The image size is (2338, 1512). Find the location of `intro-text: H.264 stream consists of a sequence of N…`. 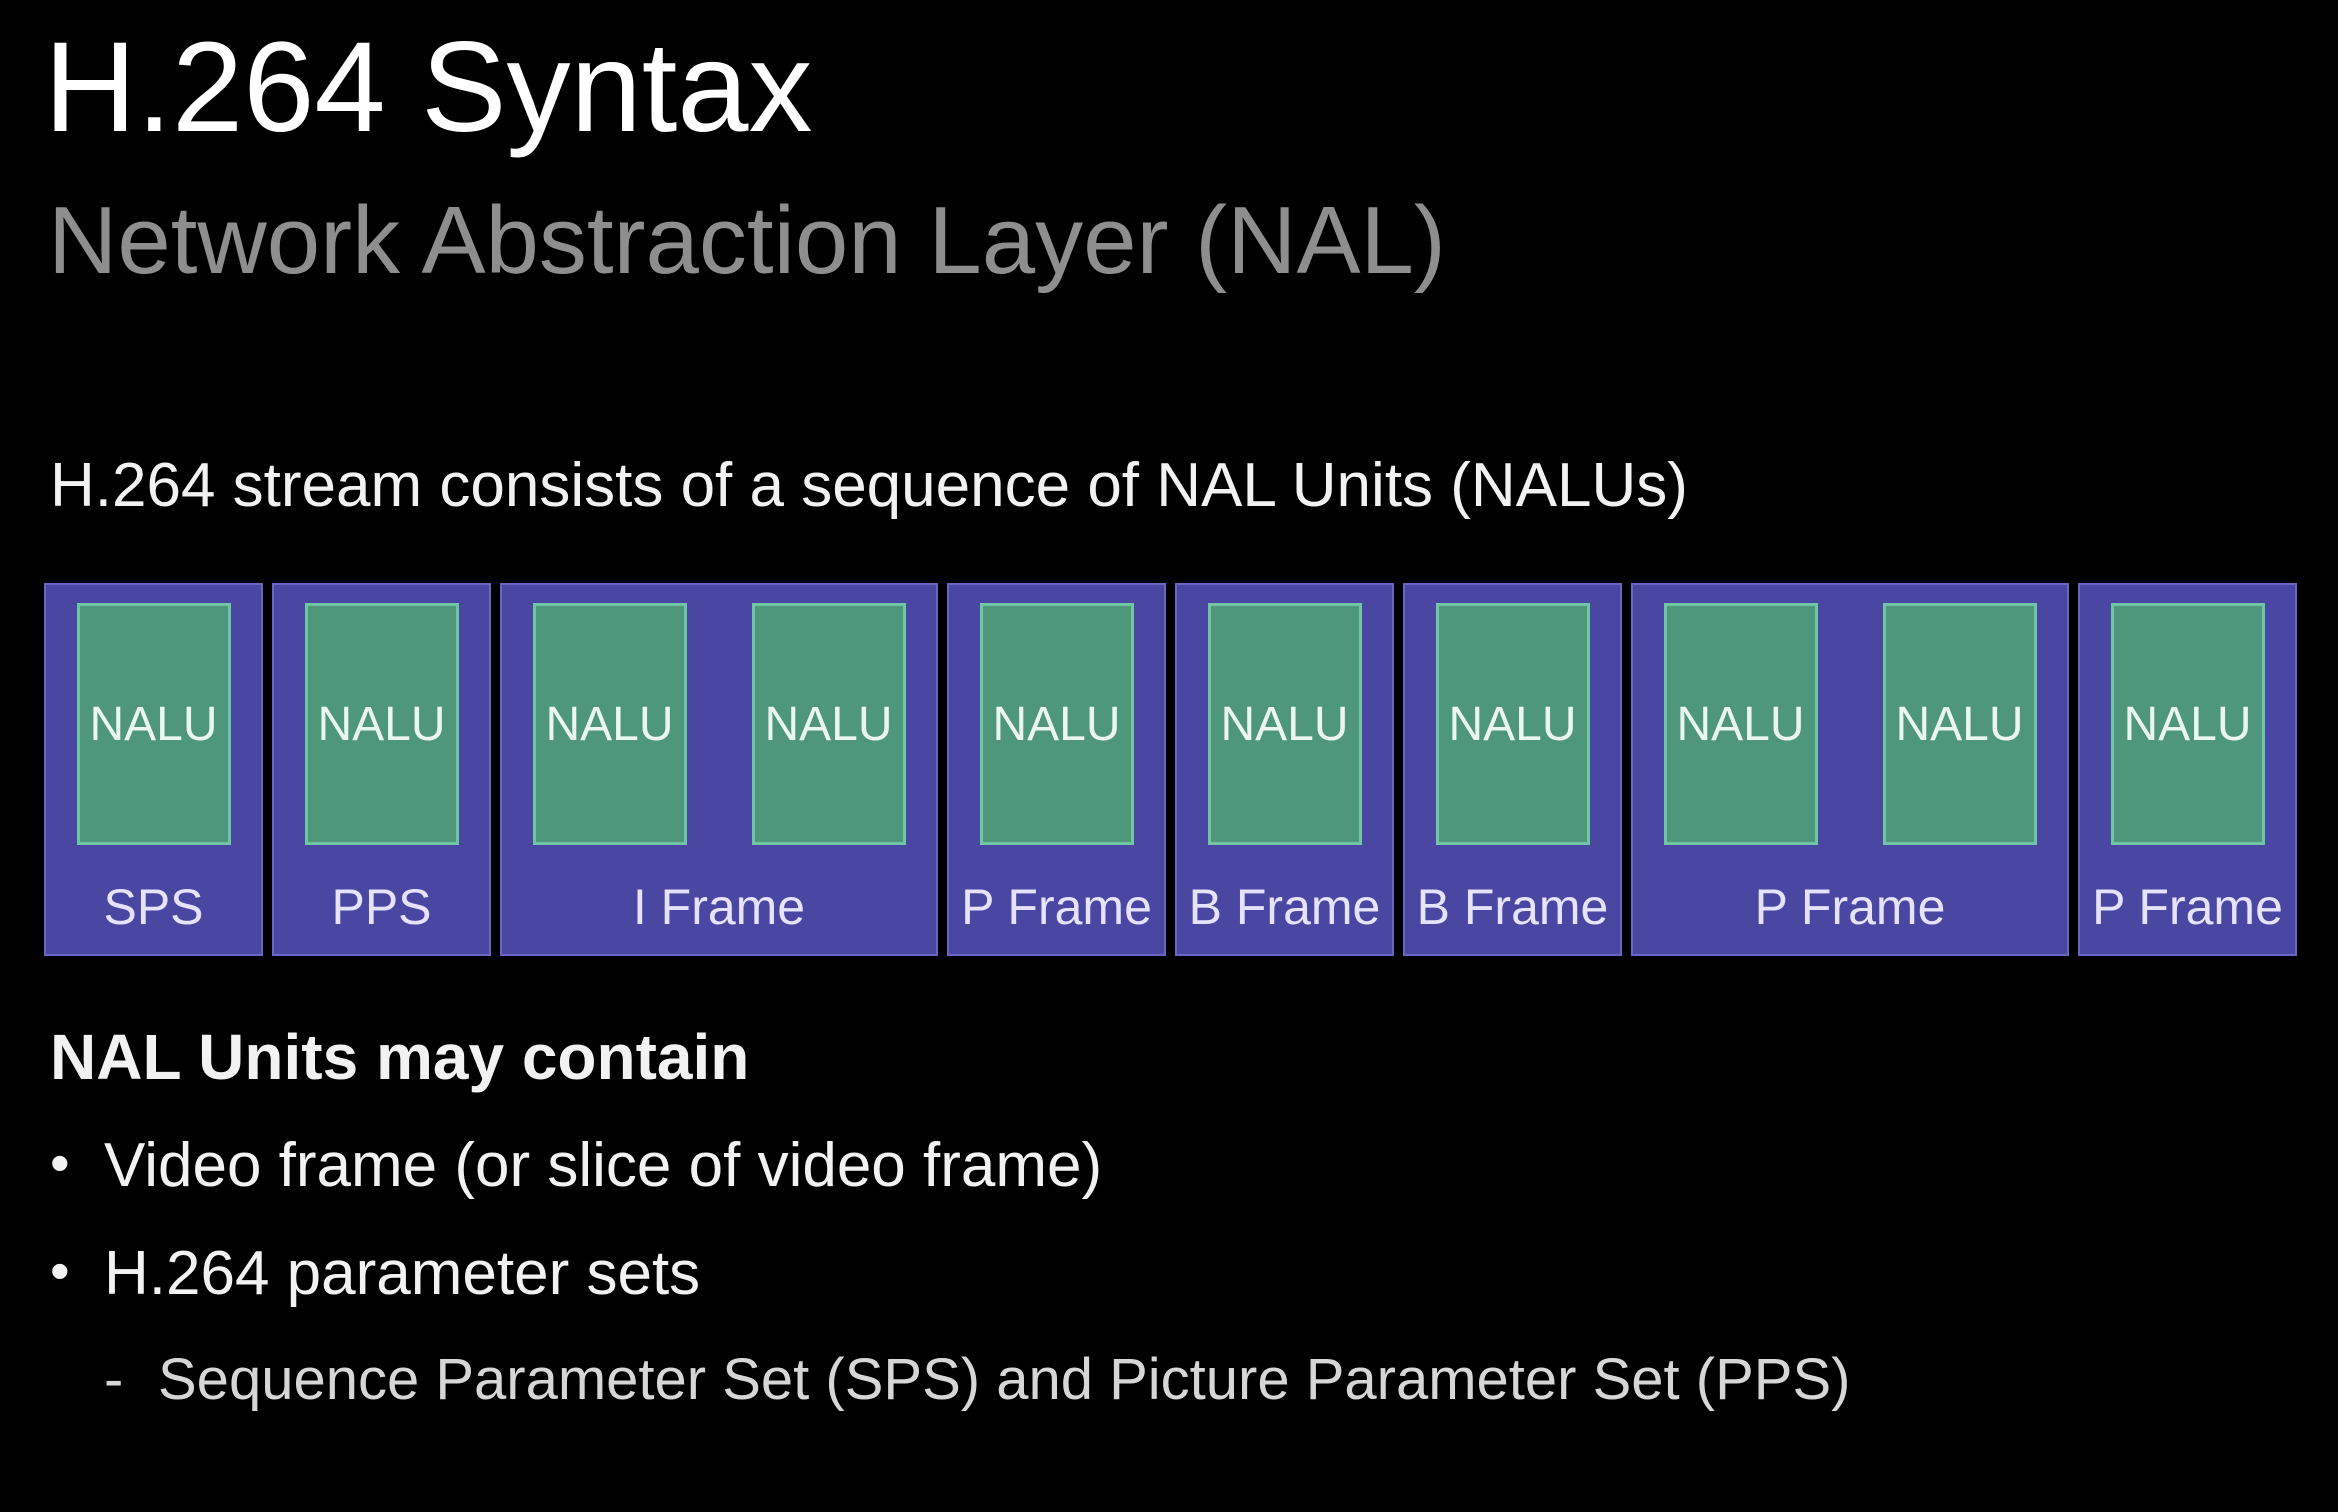

intro-text: H.264 stream consists of a sequence of N… is located at coordinates (869, 485).